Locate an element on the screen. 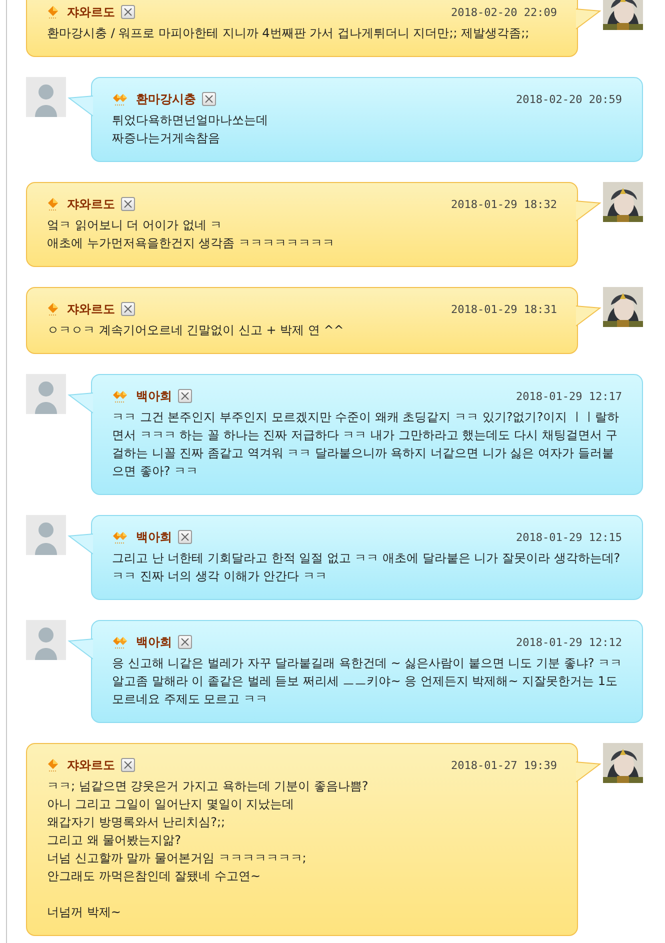 The width and height of the screenshot is (665, 943). message-date: 2018-01-29 12:12 is located at coordinates (569, 642).